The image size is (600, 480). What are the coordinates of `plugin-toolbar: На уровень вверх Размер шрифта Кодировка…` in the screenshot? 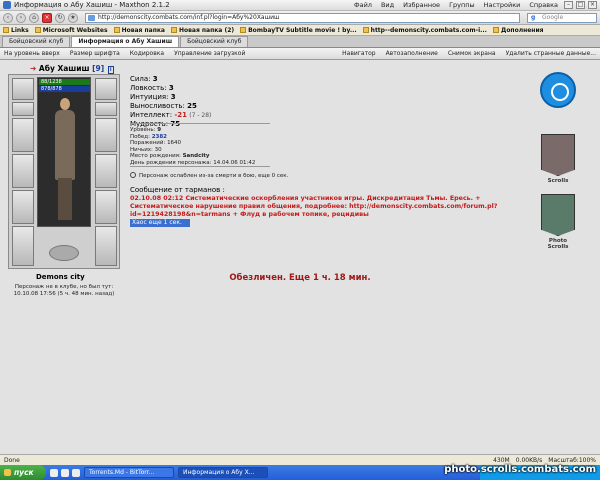 It's located at (300, 54).